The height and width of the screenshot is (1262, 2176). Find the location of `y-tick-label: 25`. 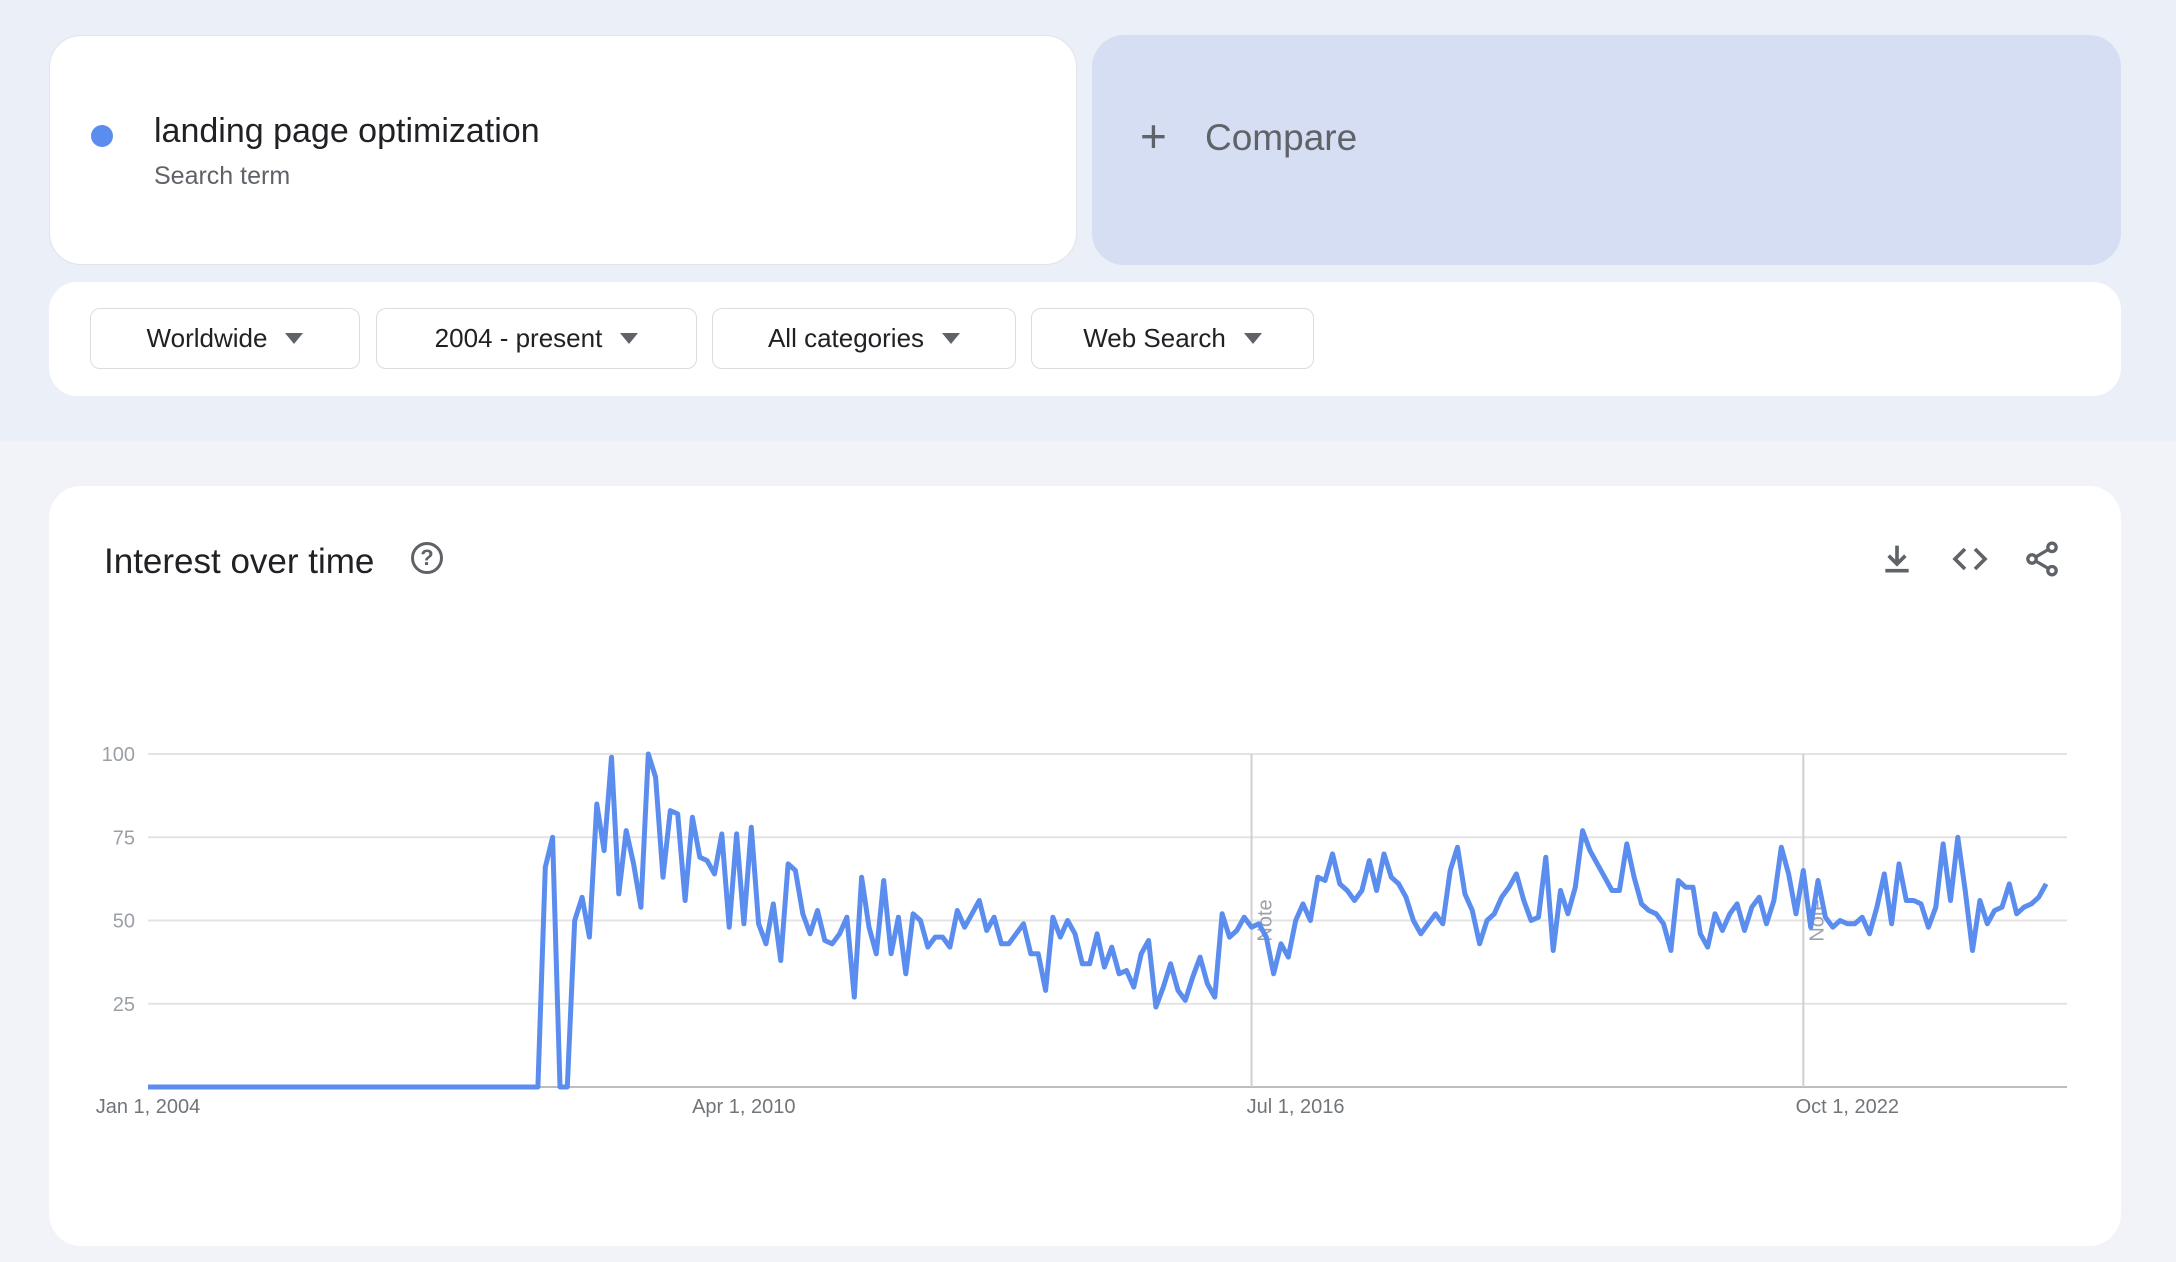

y-tick-label: 25 is located at coordinates (124, 1005).